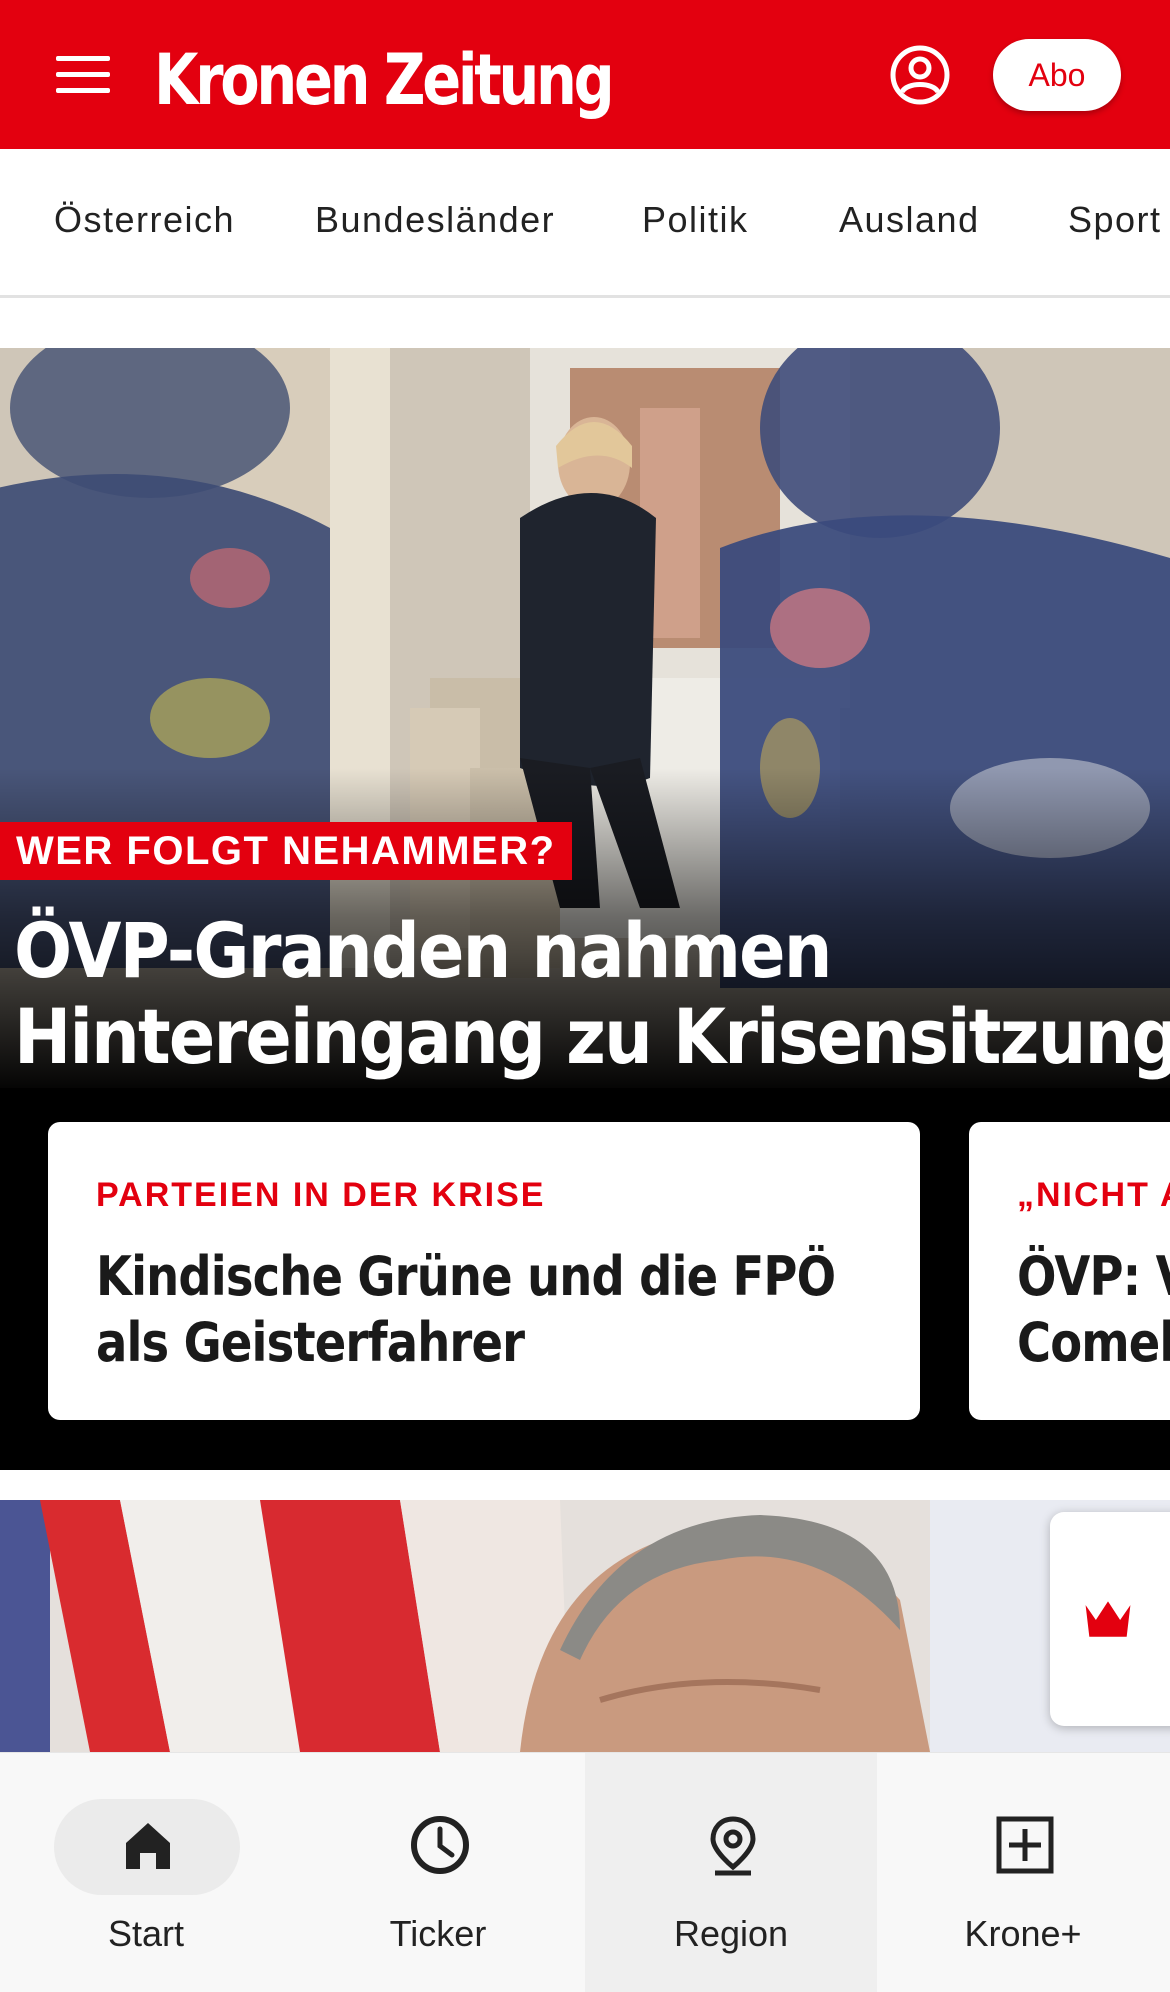 The image size is (1170, 1992). Describe the element at coordinates (321, 1195) in the screenshot. I see `card-kicker: PARTEIEN IN DER KRISE` at that location.